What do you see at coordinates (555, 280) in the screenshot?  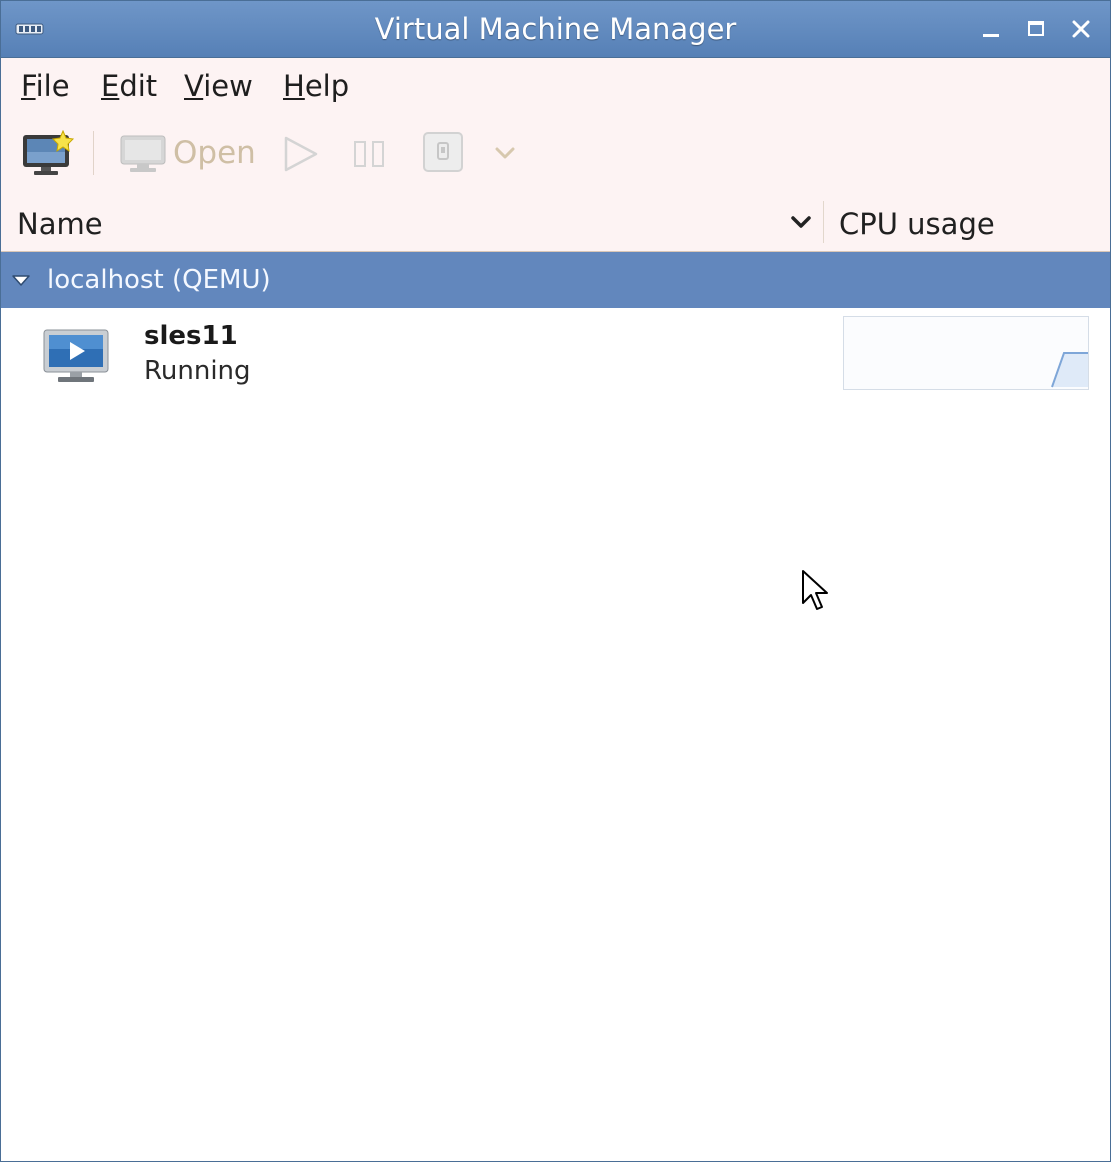 I see `connection-row: localhost (QEMU)` at bounding box center [555, 280].